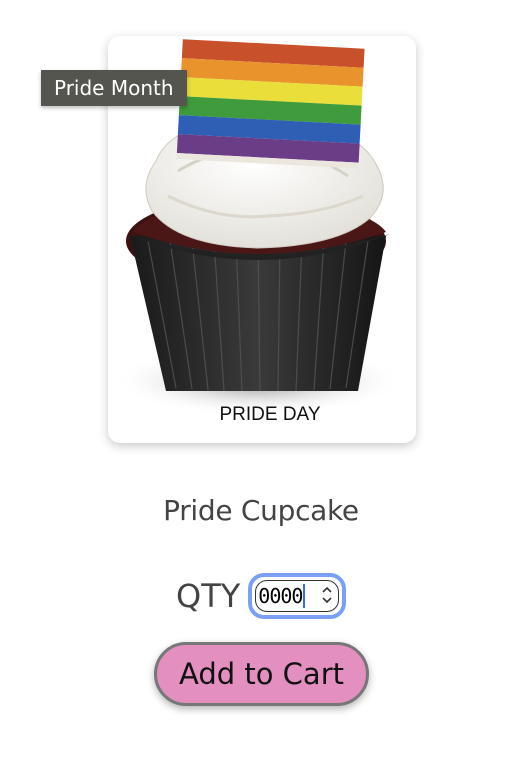 The width and height of the screenshot is (514, 774). I want to click on quantity-row: QTY 0000, so click(261, 596).